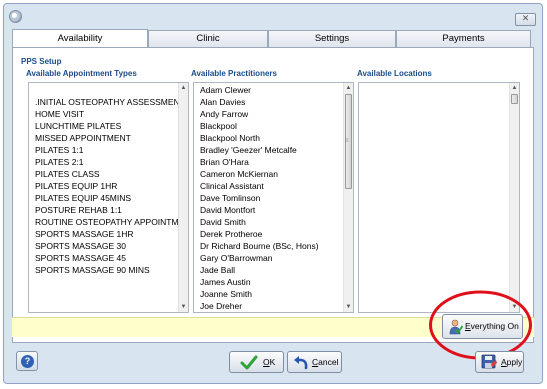 The image size is (547, 389). I want to click on list-item: David Smith, so click(259, 222).